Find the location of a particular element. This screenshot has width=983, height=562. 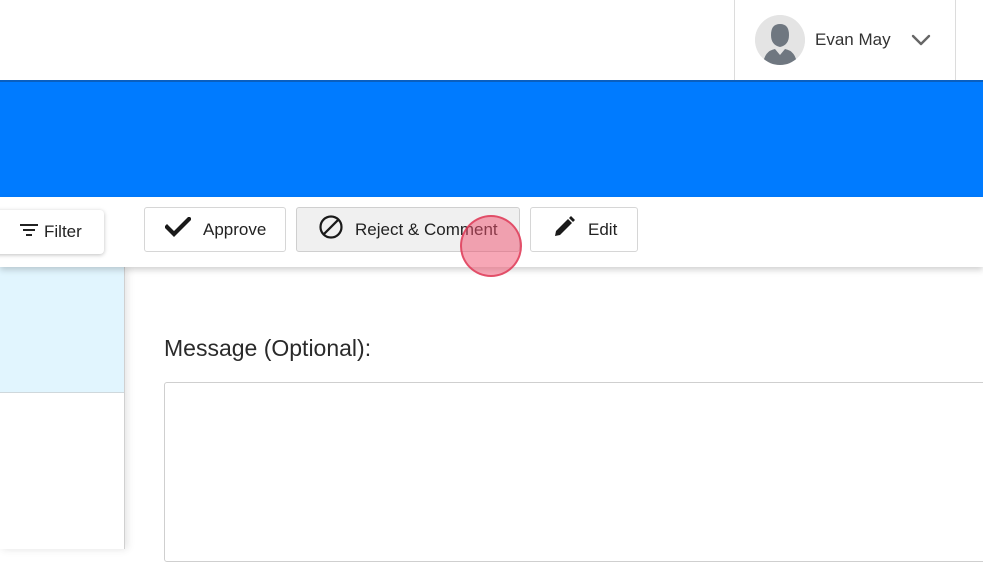

item-list-panel is located at coordinates (62, 408).